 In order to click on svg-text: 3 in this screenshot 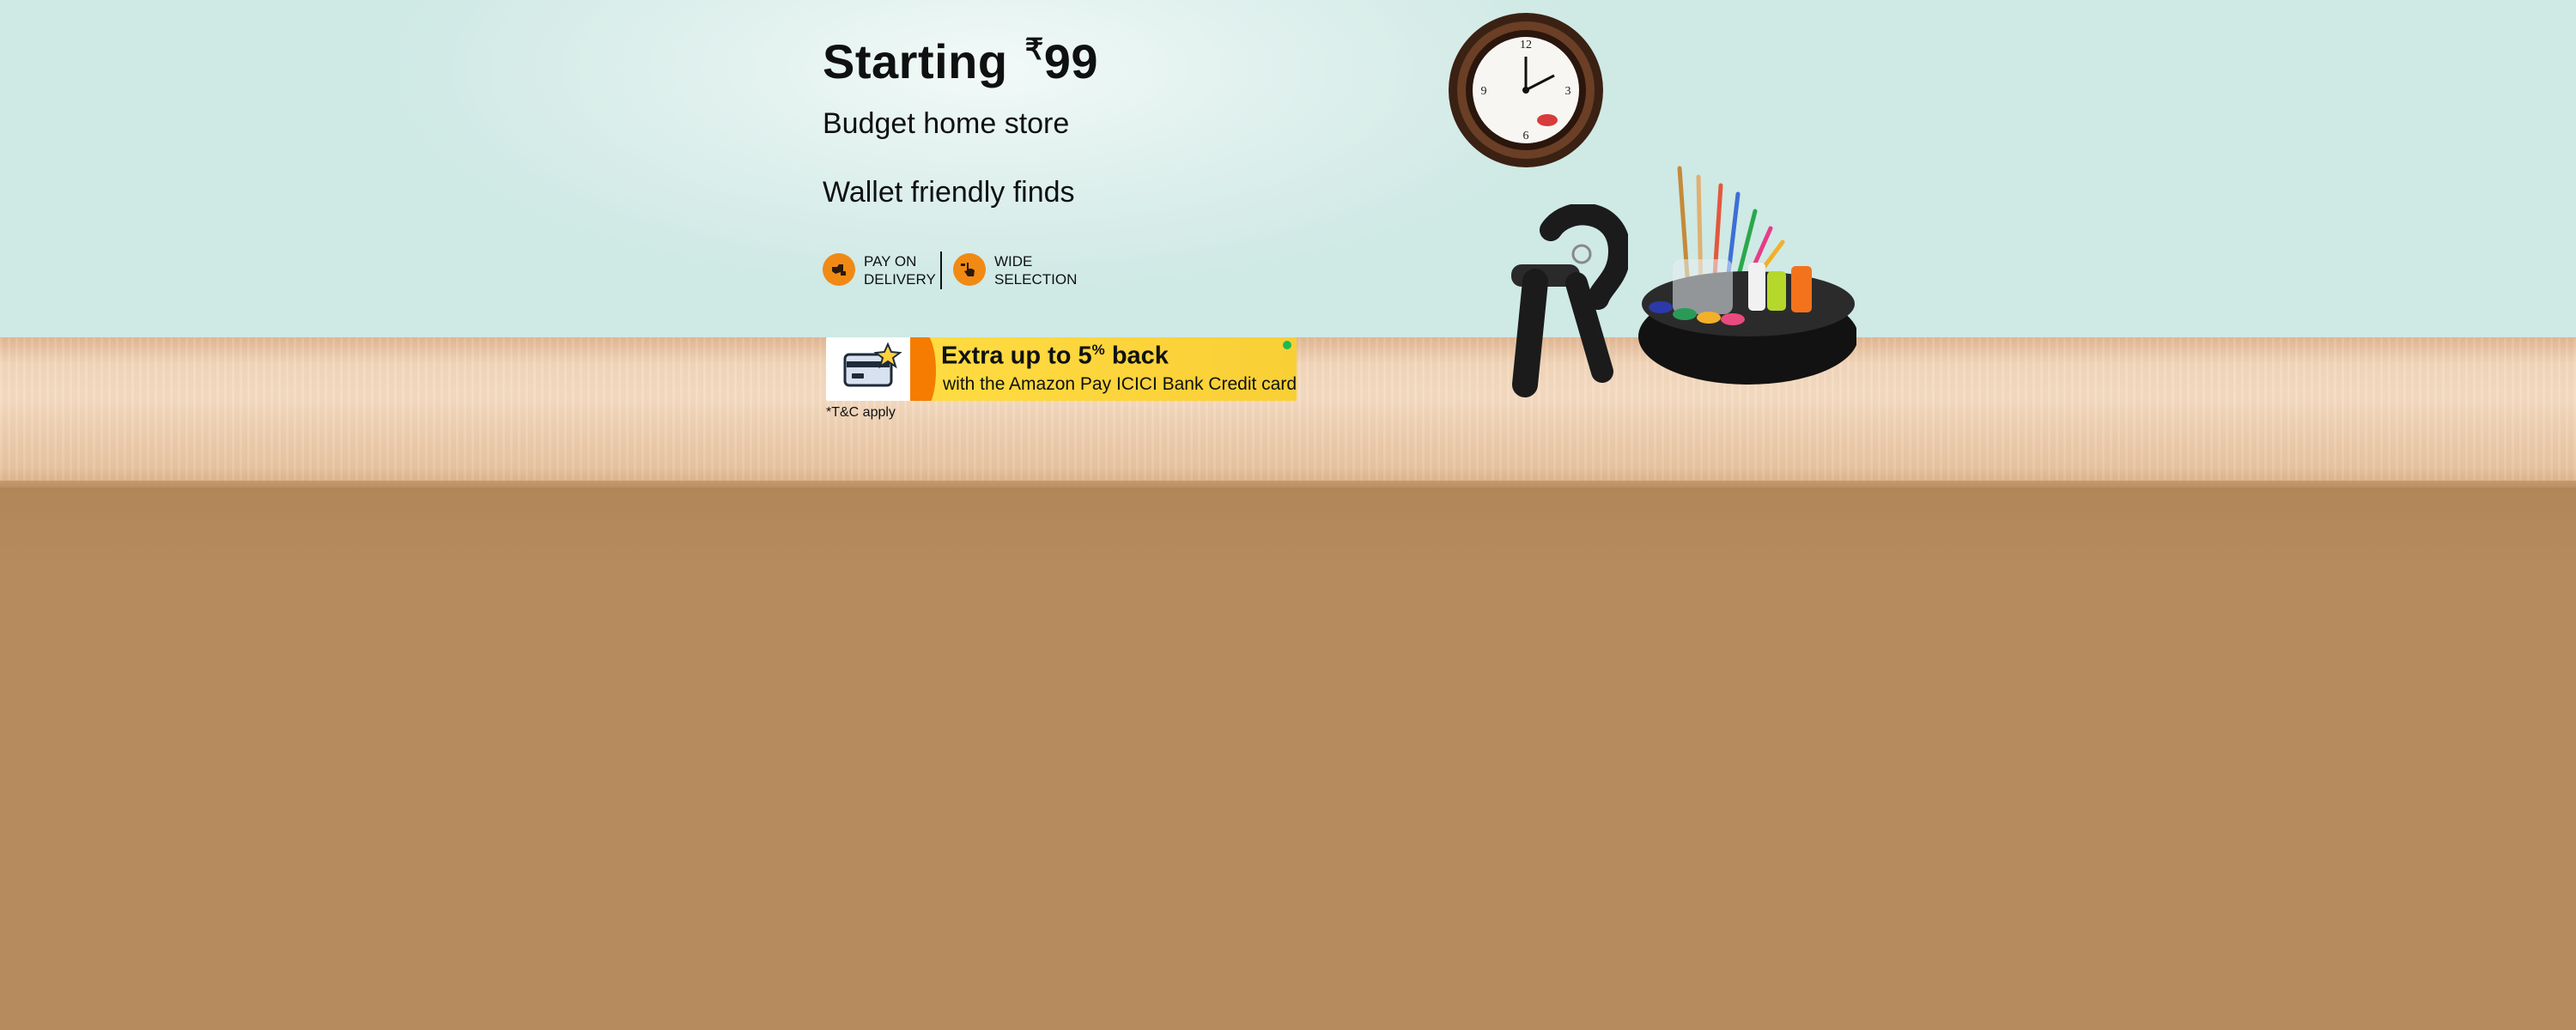, I will do `click(1568, 91)`.